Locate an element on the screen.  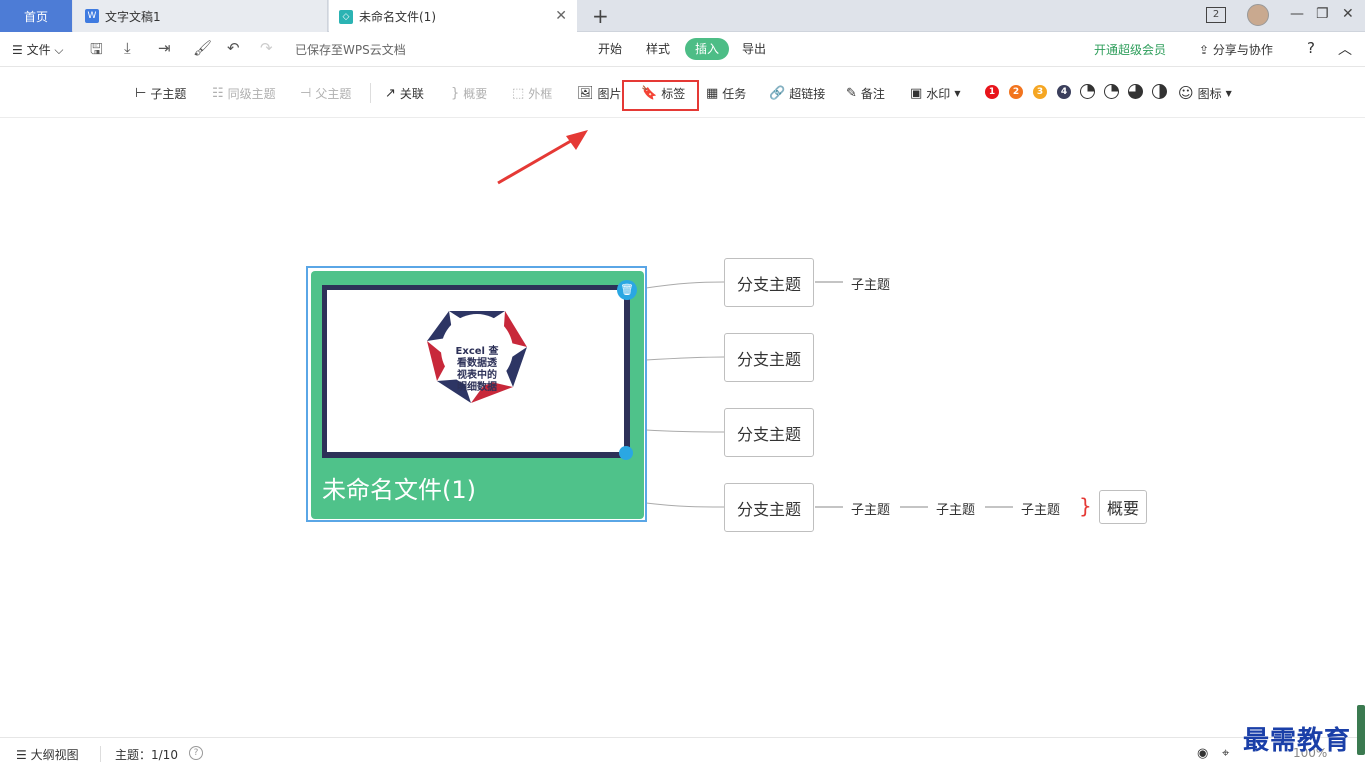
summary-brace: } is located at coordinates (1085, 506).